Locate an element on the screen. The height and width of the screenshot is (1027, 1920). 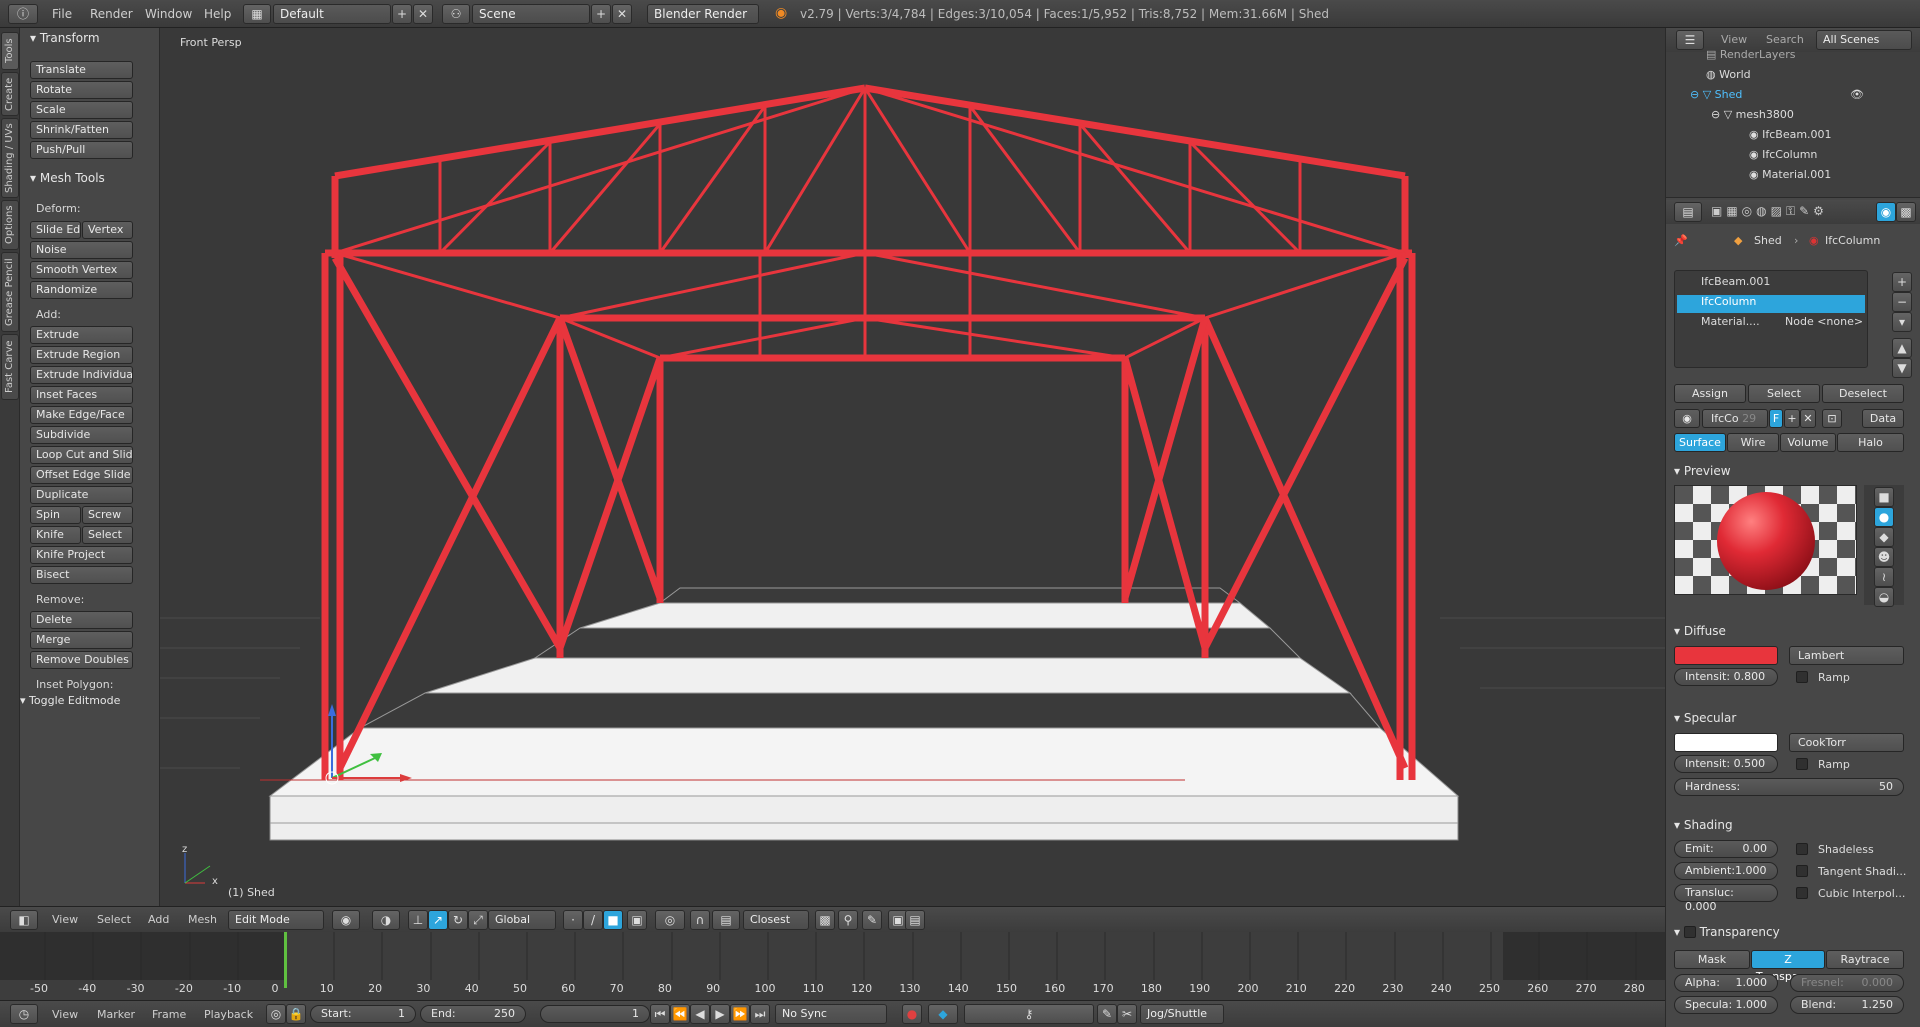
render-engine-select: Blender Render is located at coordinates (703, 14).